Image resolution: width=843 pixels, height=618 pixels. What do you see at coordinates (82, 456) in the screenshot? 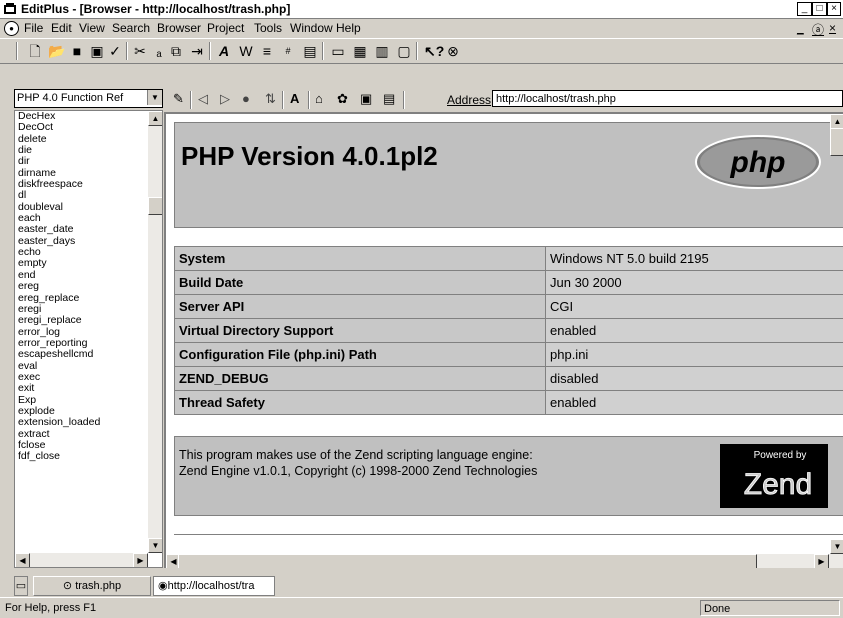
I see `function-list-item: fdf_close` at bounding box center [82, 456].